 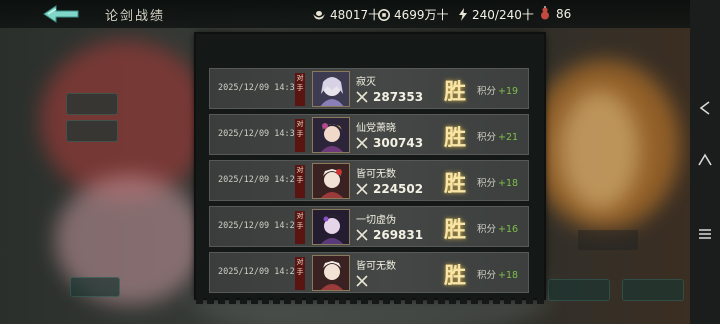 I want to click on power-value: 224502, so click(x=398, y=189).